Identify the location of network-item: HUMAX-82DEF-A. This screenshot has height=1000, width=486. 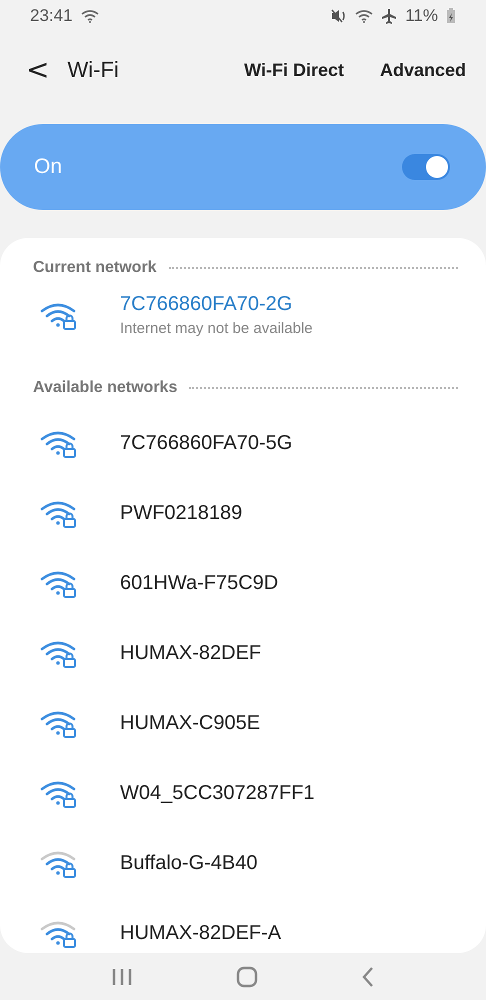
(243, 925).